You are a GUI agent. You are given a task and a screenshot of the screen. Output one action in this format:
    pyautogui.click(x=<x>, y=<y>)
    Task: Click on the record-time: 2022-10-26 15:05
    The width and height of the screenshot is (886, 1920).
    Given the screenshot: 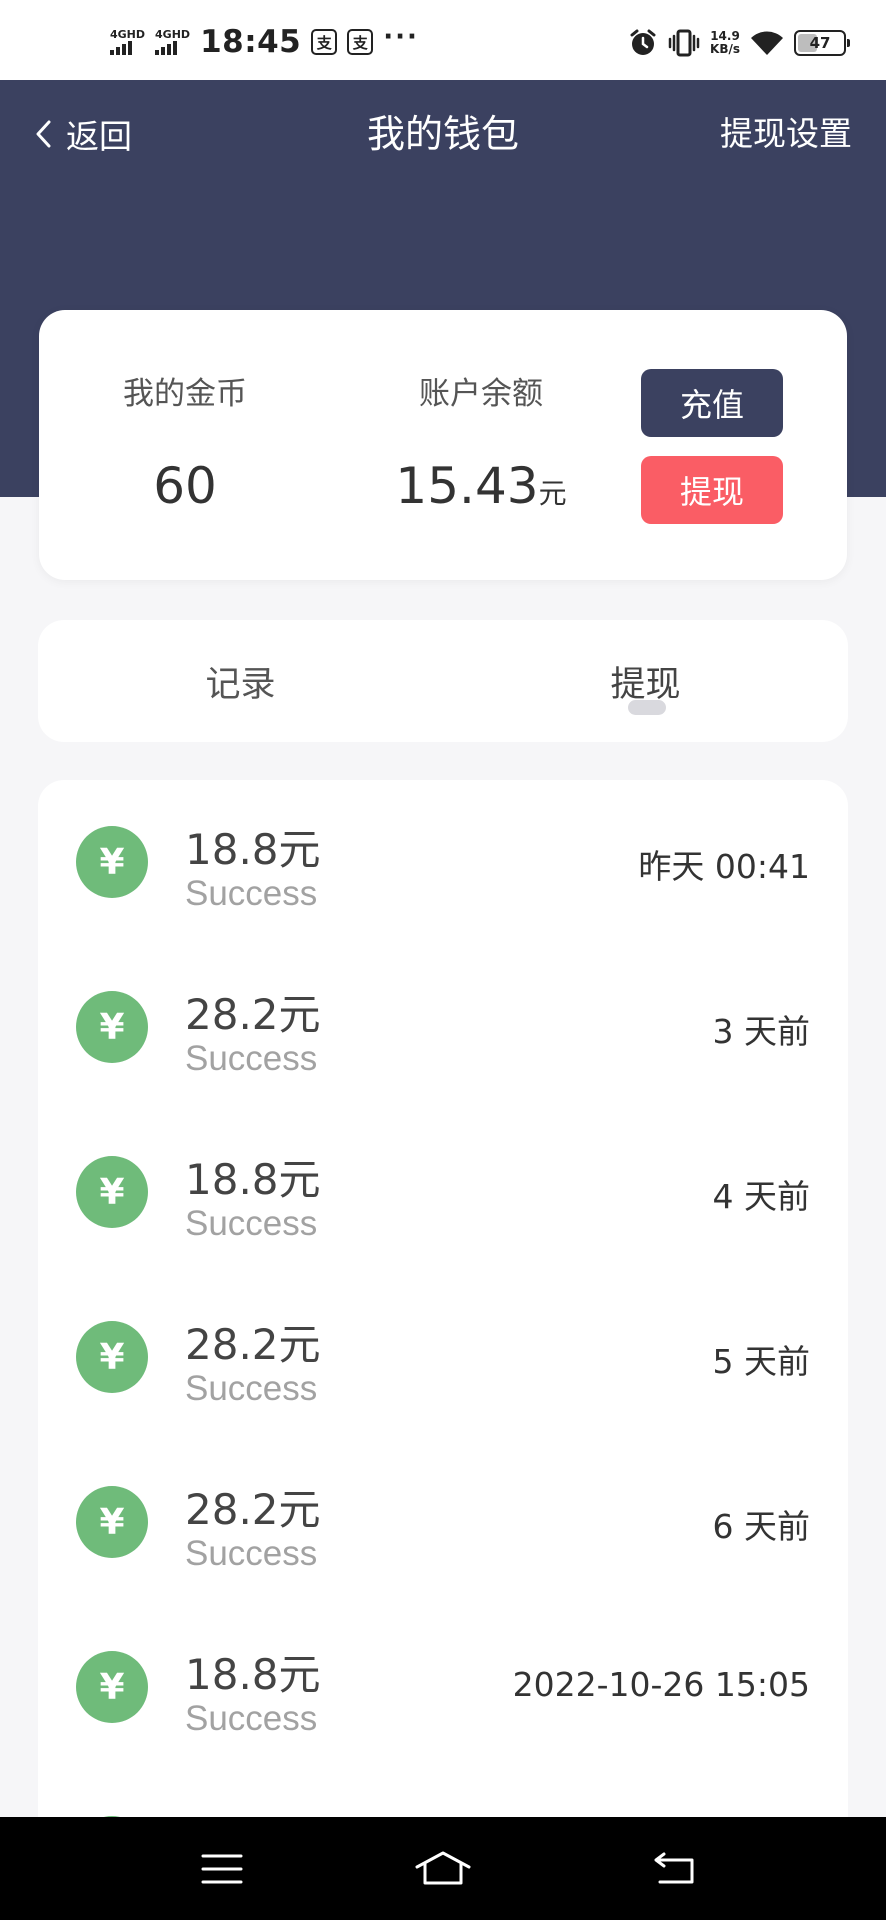 What is the action you would take?
    pyautogui.click(x=661, y=1684)
    